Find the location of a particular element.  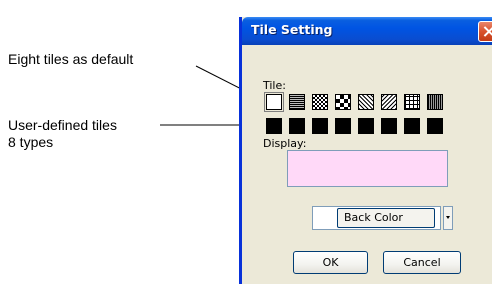

cancel-button: Cancel is located at coordinates (422, 262).